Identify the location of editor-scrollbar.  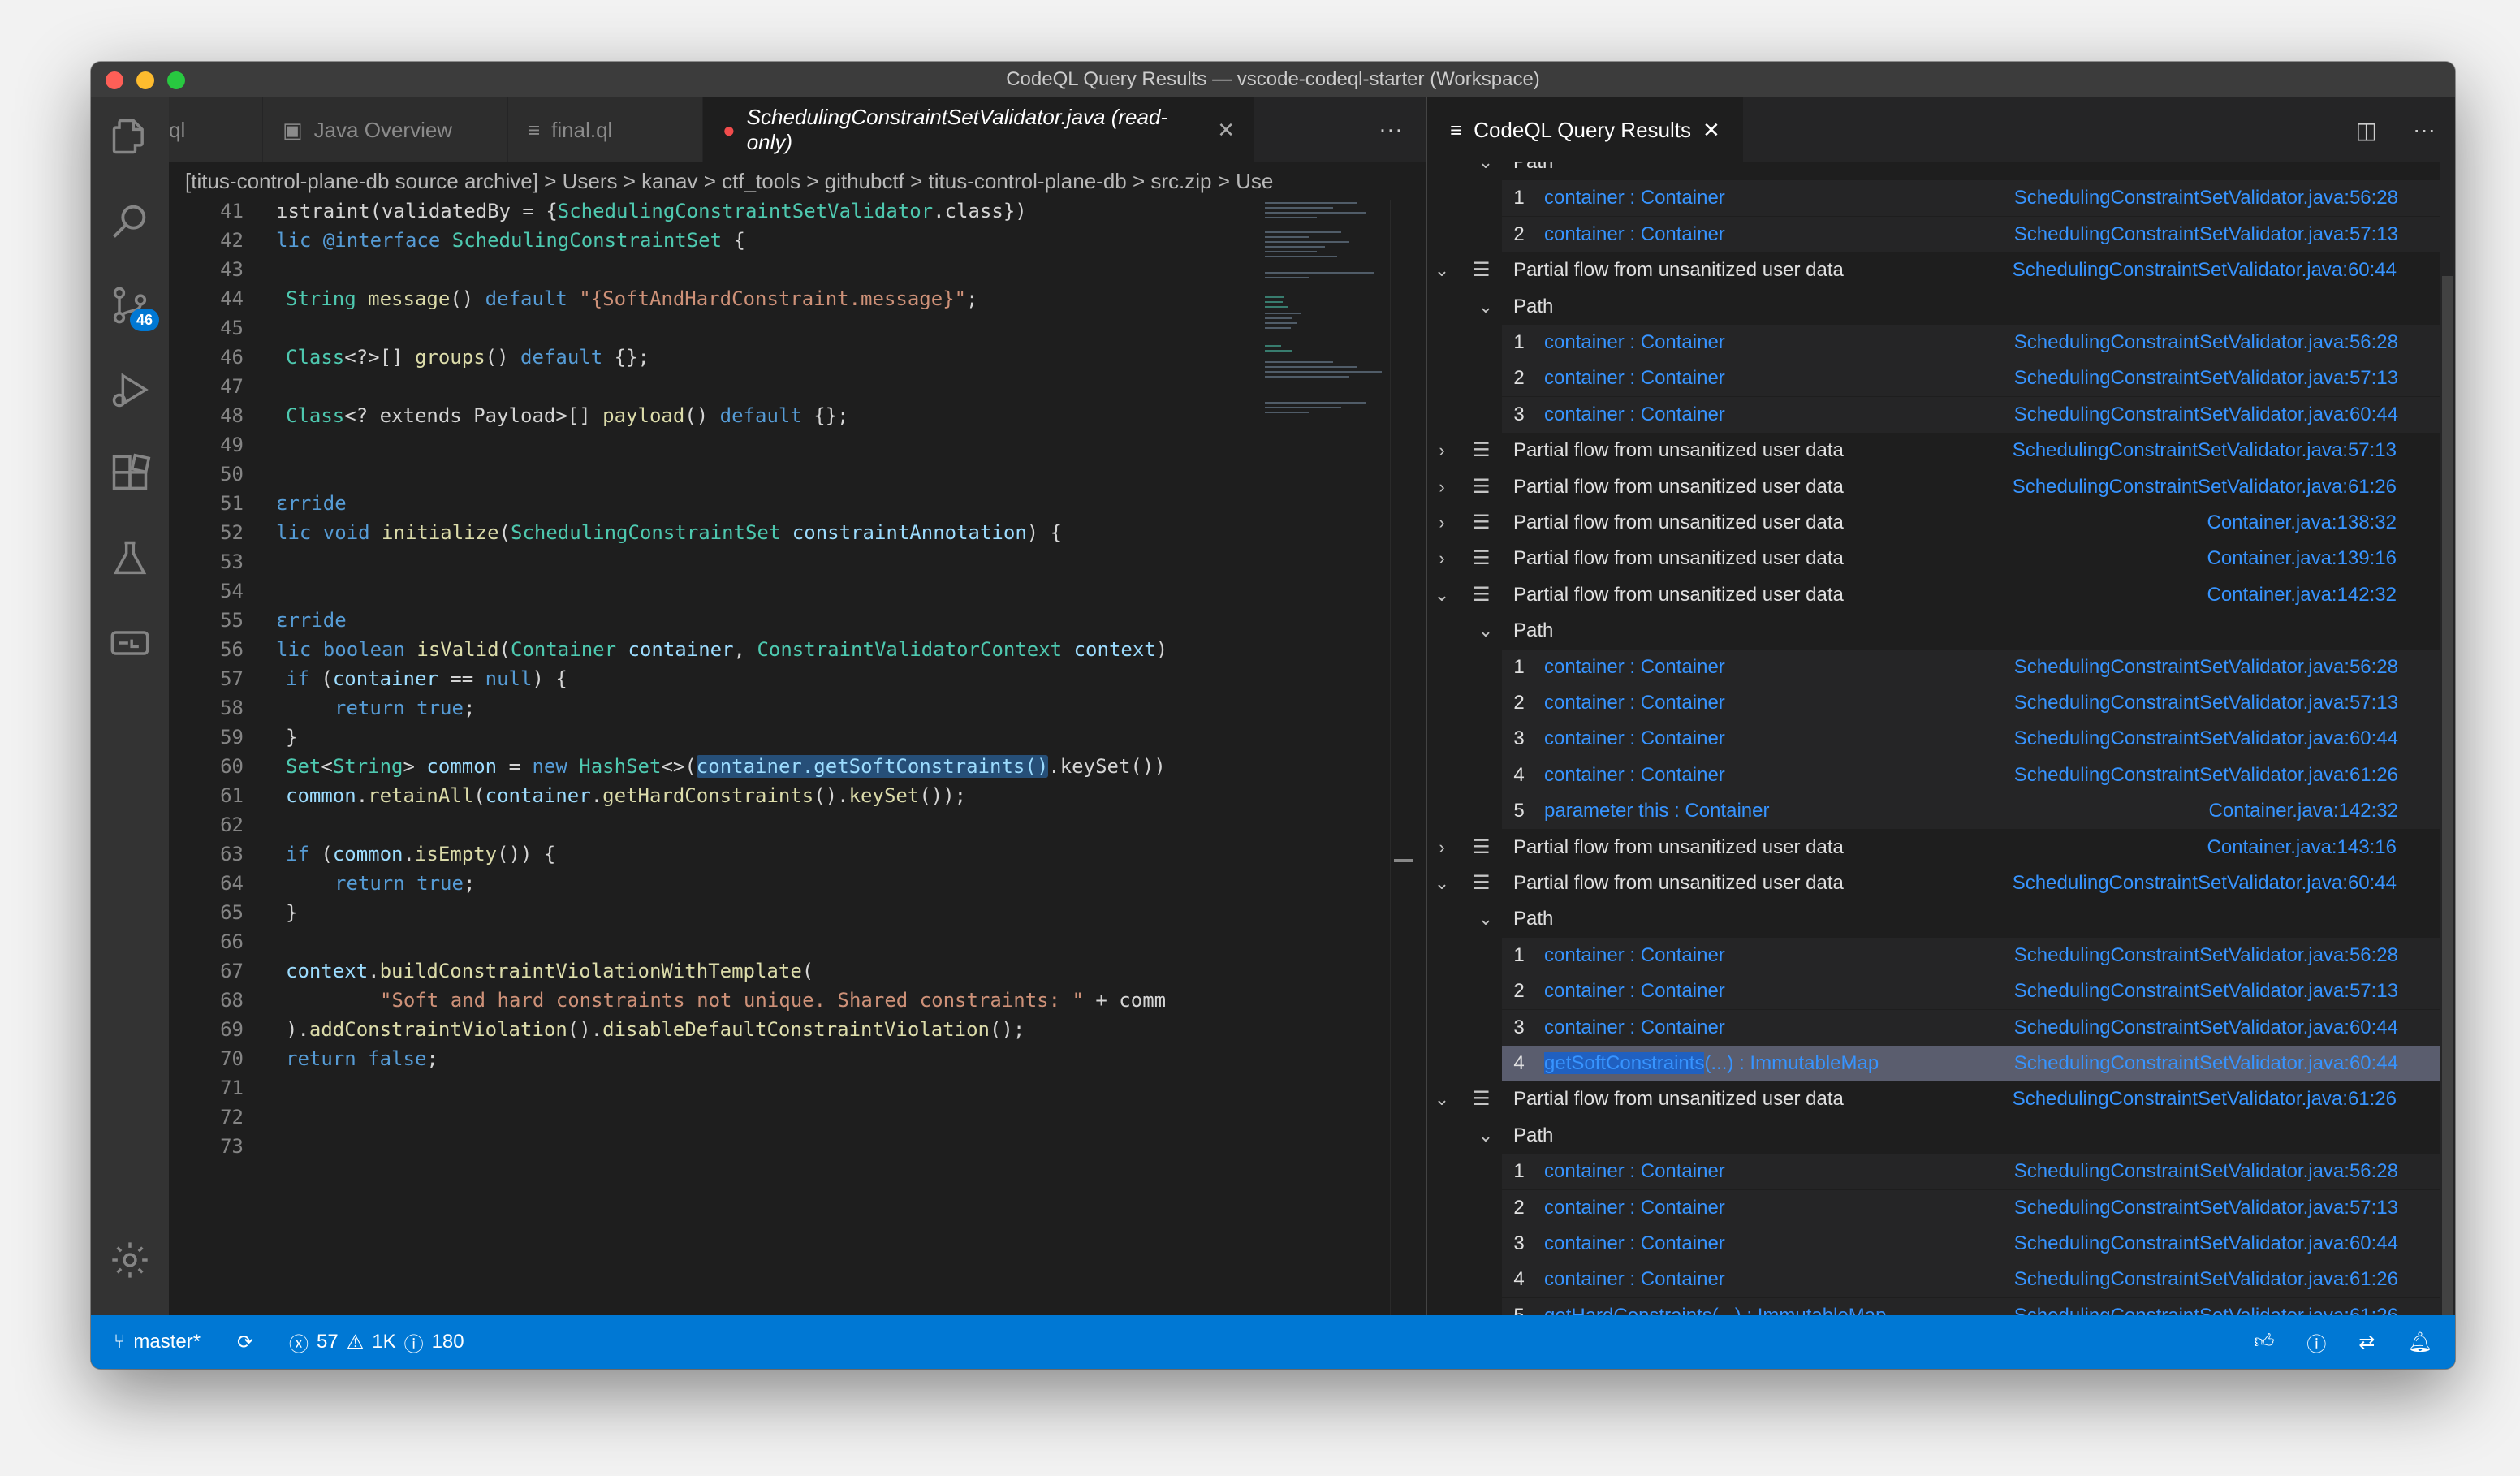
(1401, 757).